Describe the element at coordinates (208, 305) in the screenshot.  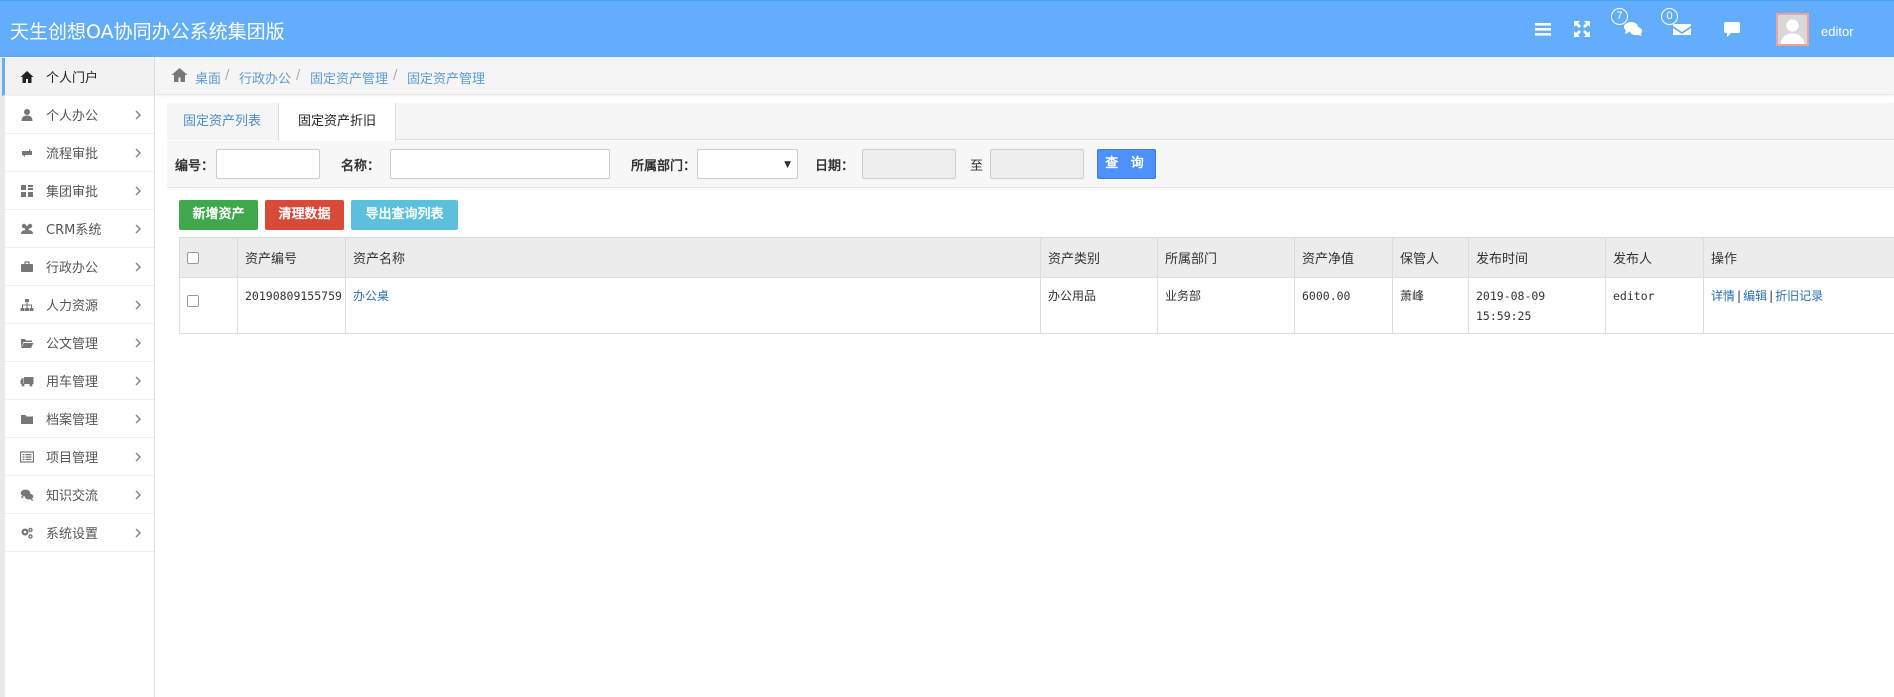
I see `row-select-cell` at that location.